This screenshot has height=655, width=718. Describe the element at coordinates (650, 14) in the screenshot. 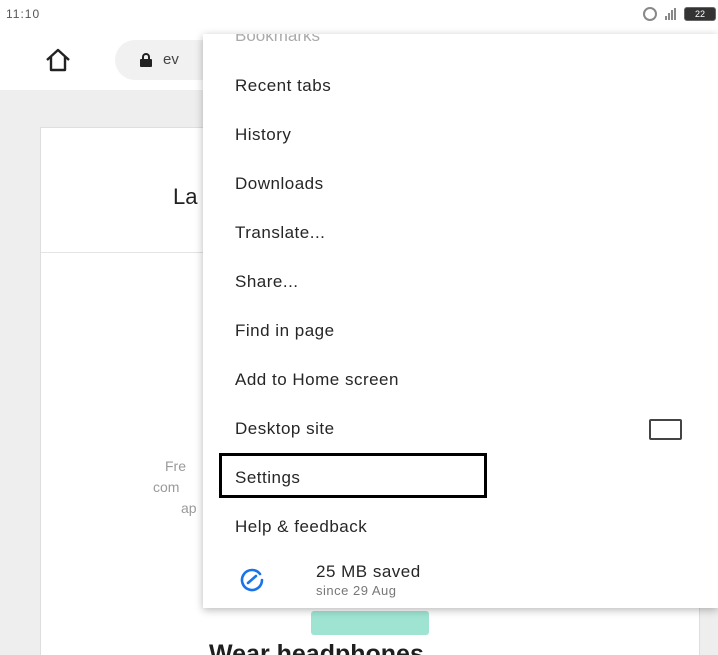

I see `alarm-icon` at that location.